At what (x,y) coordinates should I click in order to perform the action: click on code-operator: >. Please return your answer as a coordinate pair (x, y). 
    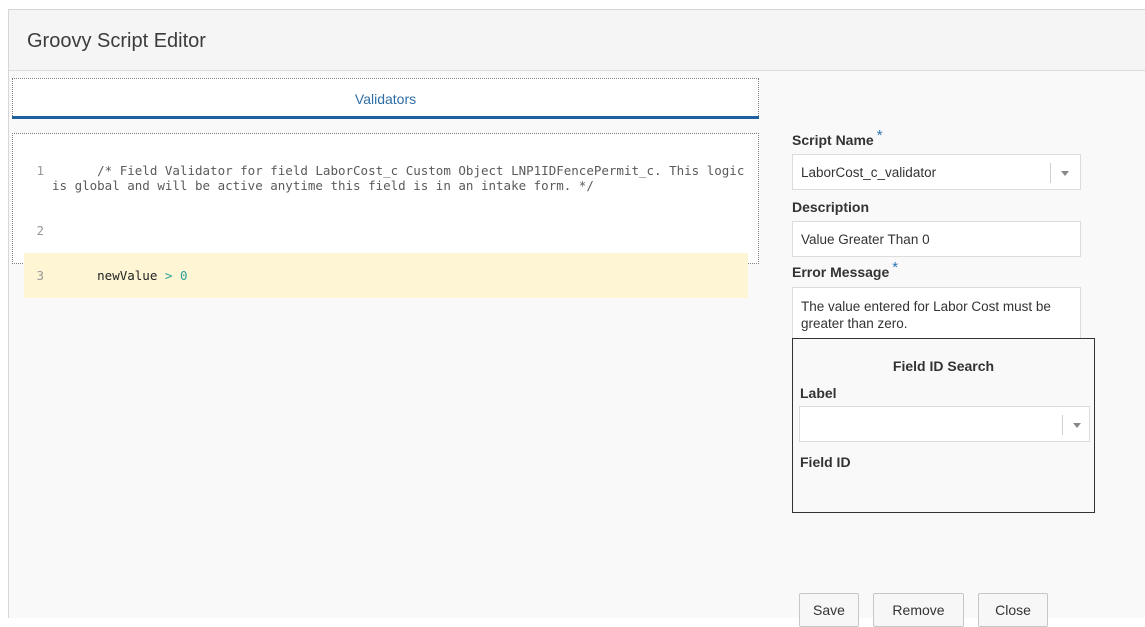
    Looking at the image, I should click on (168, 275).